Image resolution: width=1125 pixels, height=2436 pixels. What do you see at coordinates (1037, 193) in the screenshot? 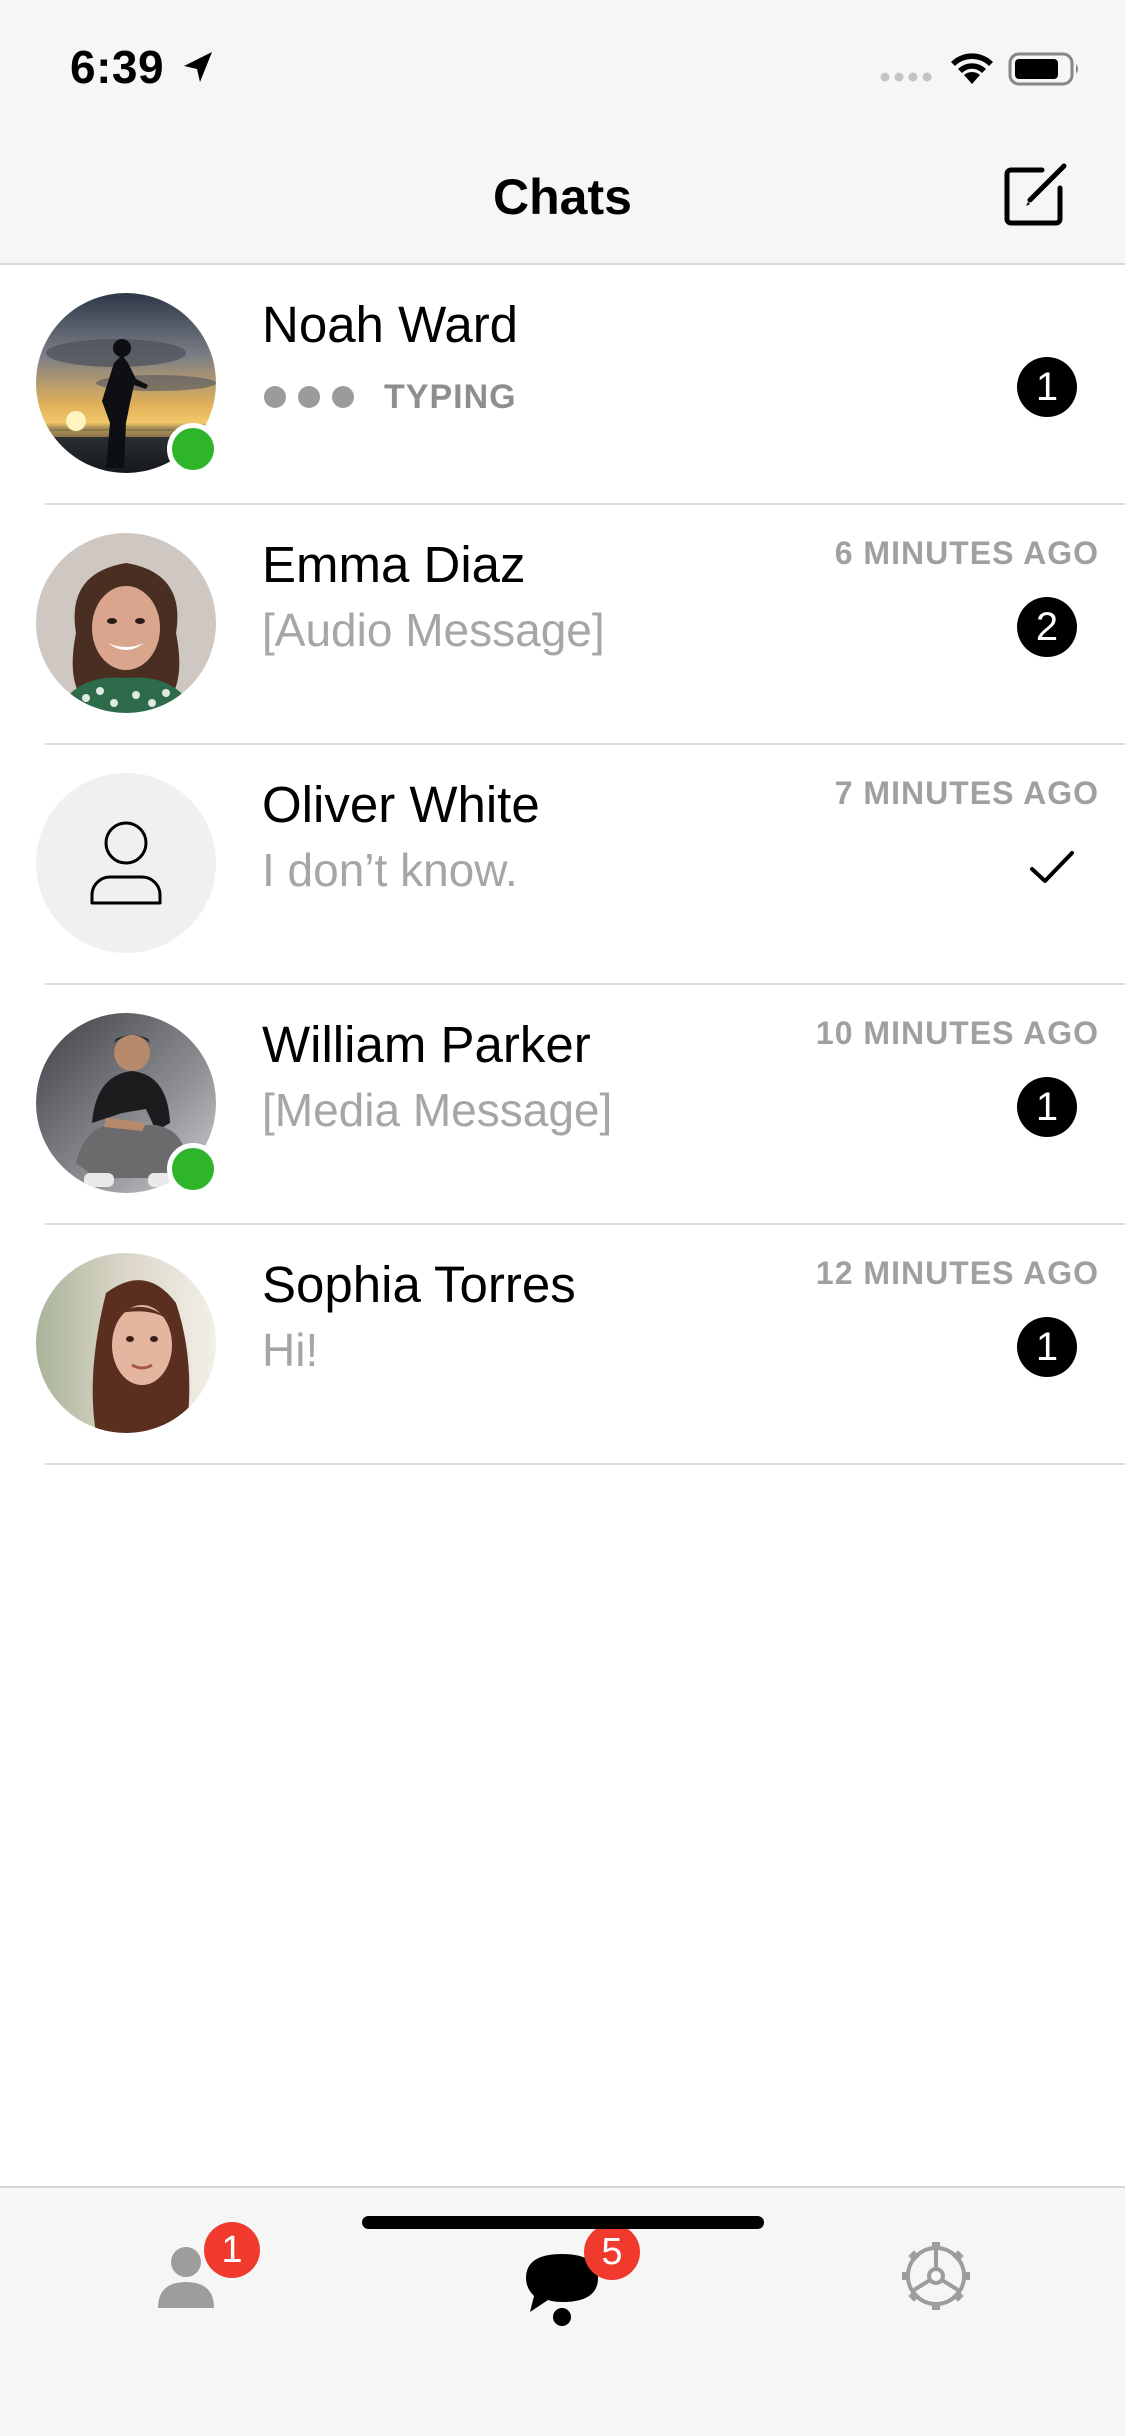
I see `compose-icon` at bounding box center [1037, 193].